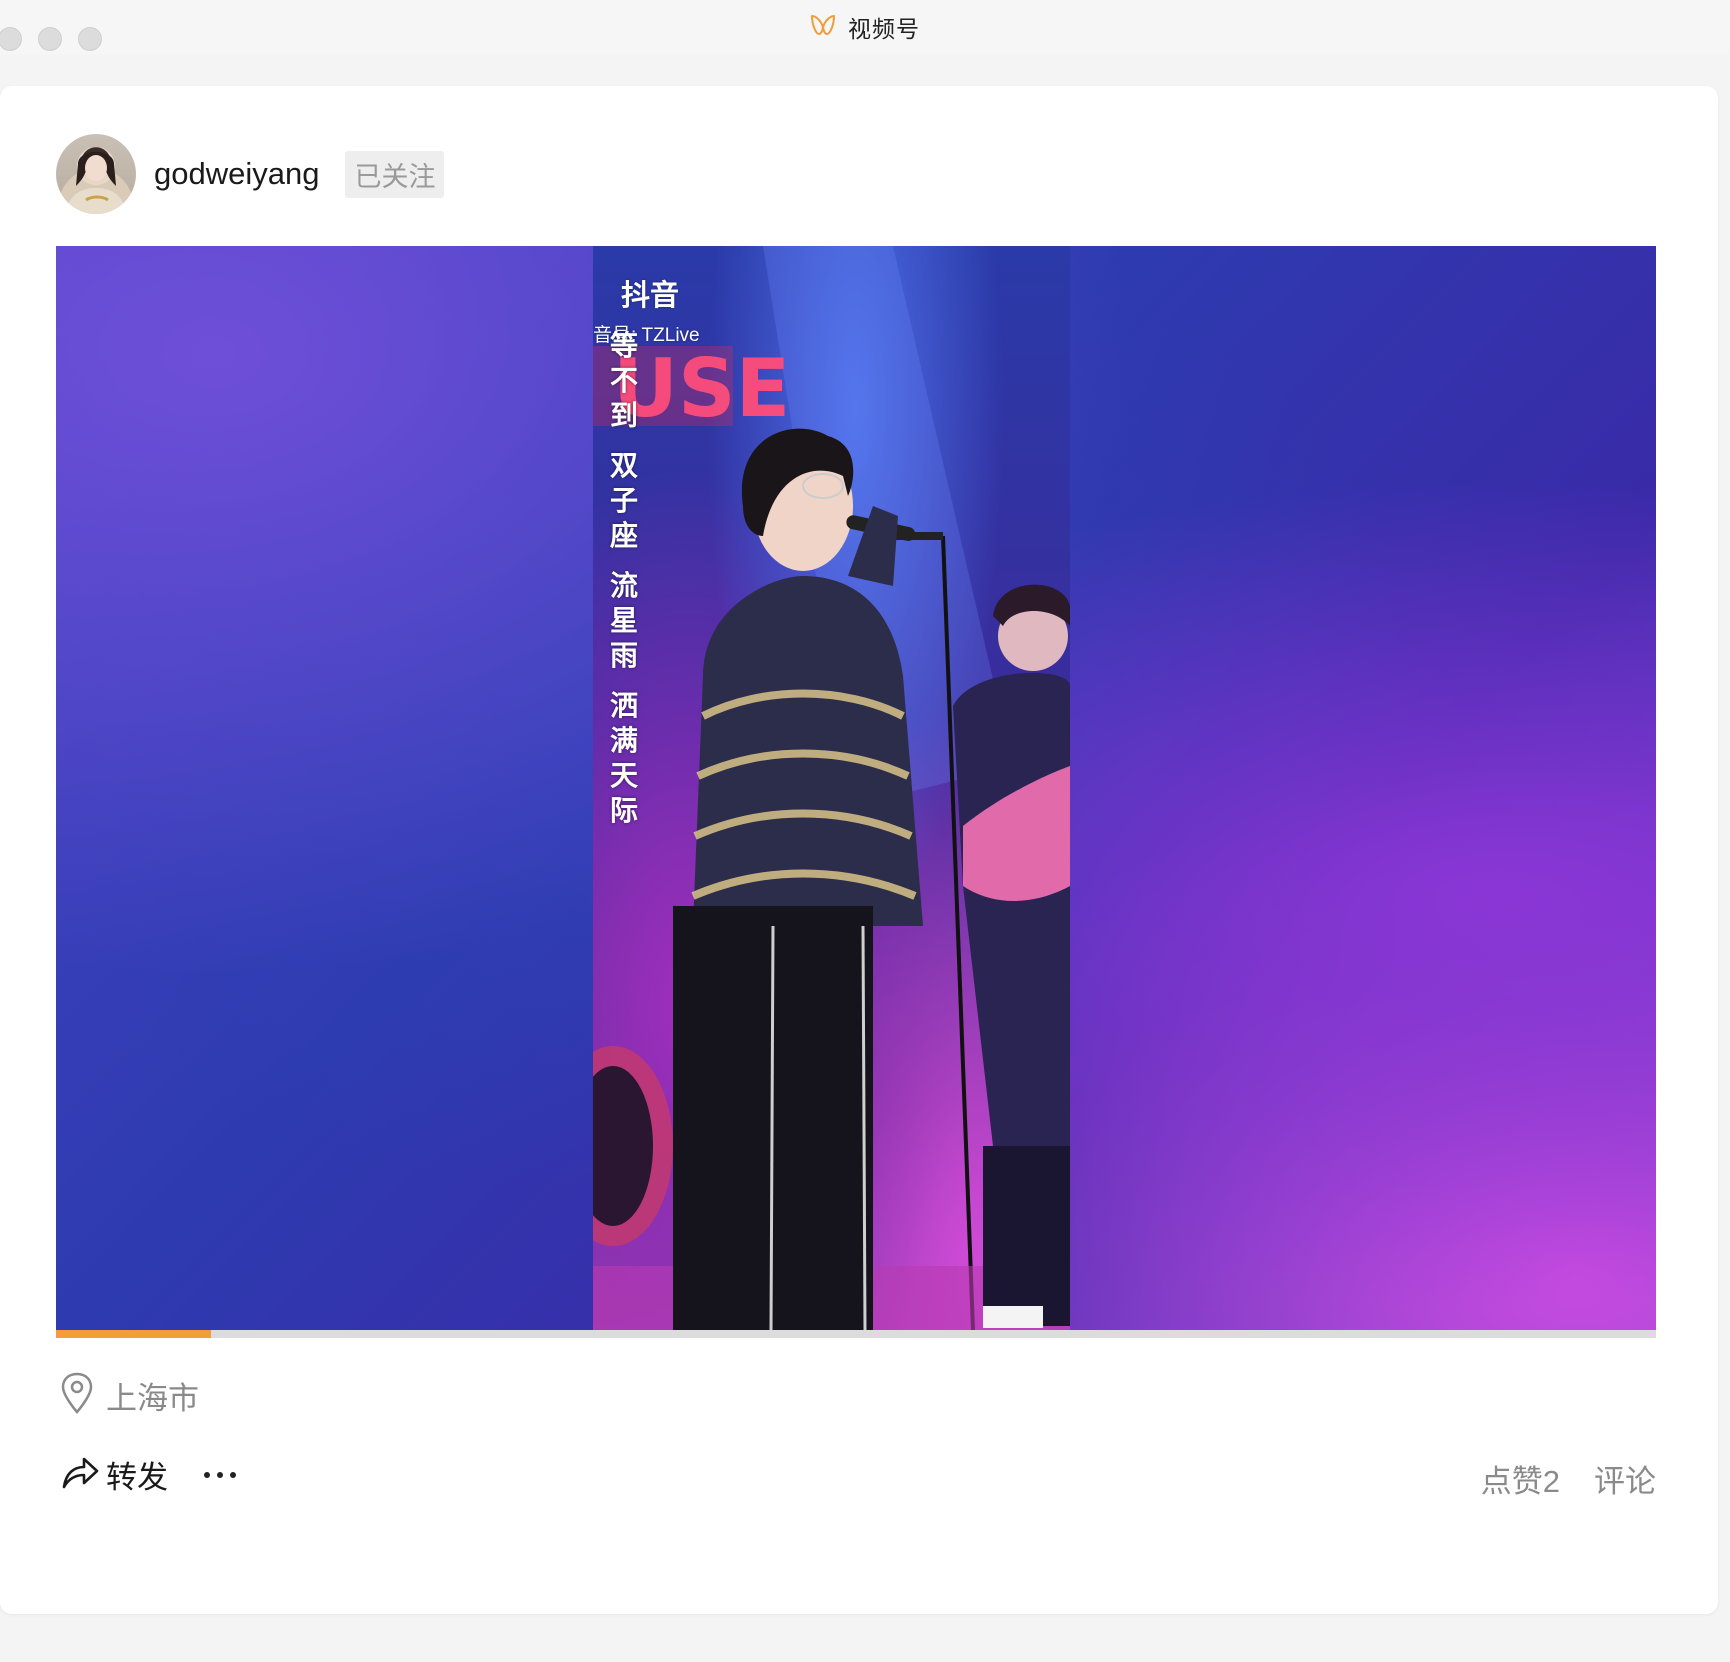 The image size is (1730, 1662). I want to click on channels-butterfly-icon, so click(823, 27).